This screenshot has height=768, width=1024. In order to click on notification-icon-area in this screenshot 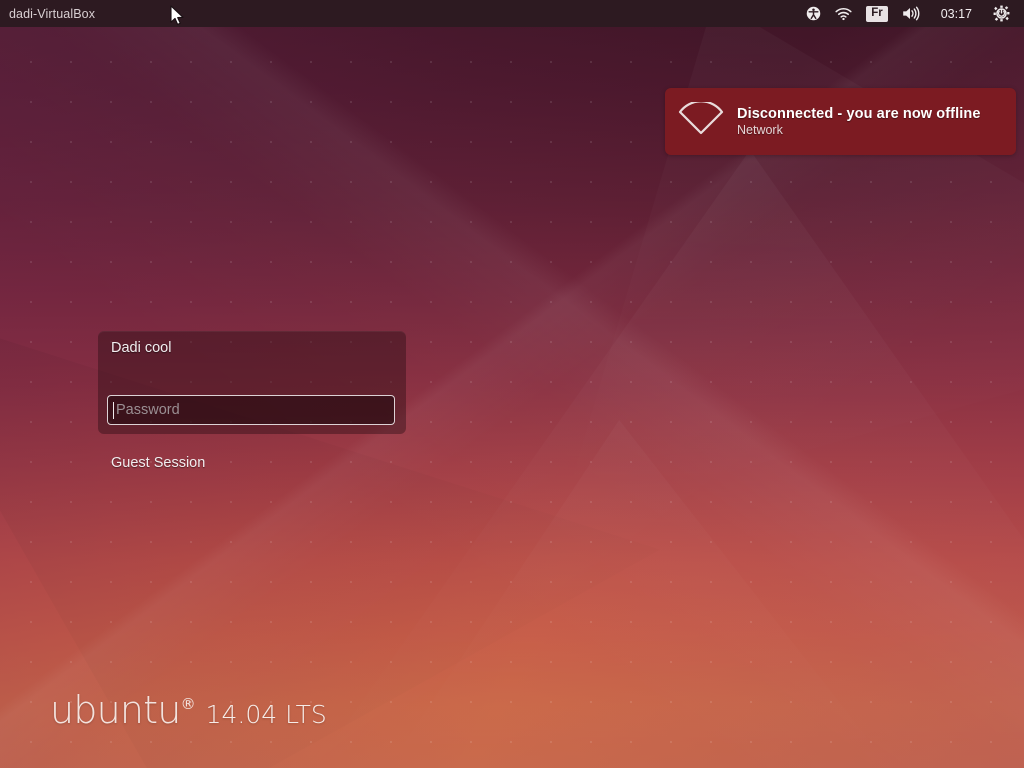, I will do `click(701, 120)`.